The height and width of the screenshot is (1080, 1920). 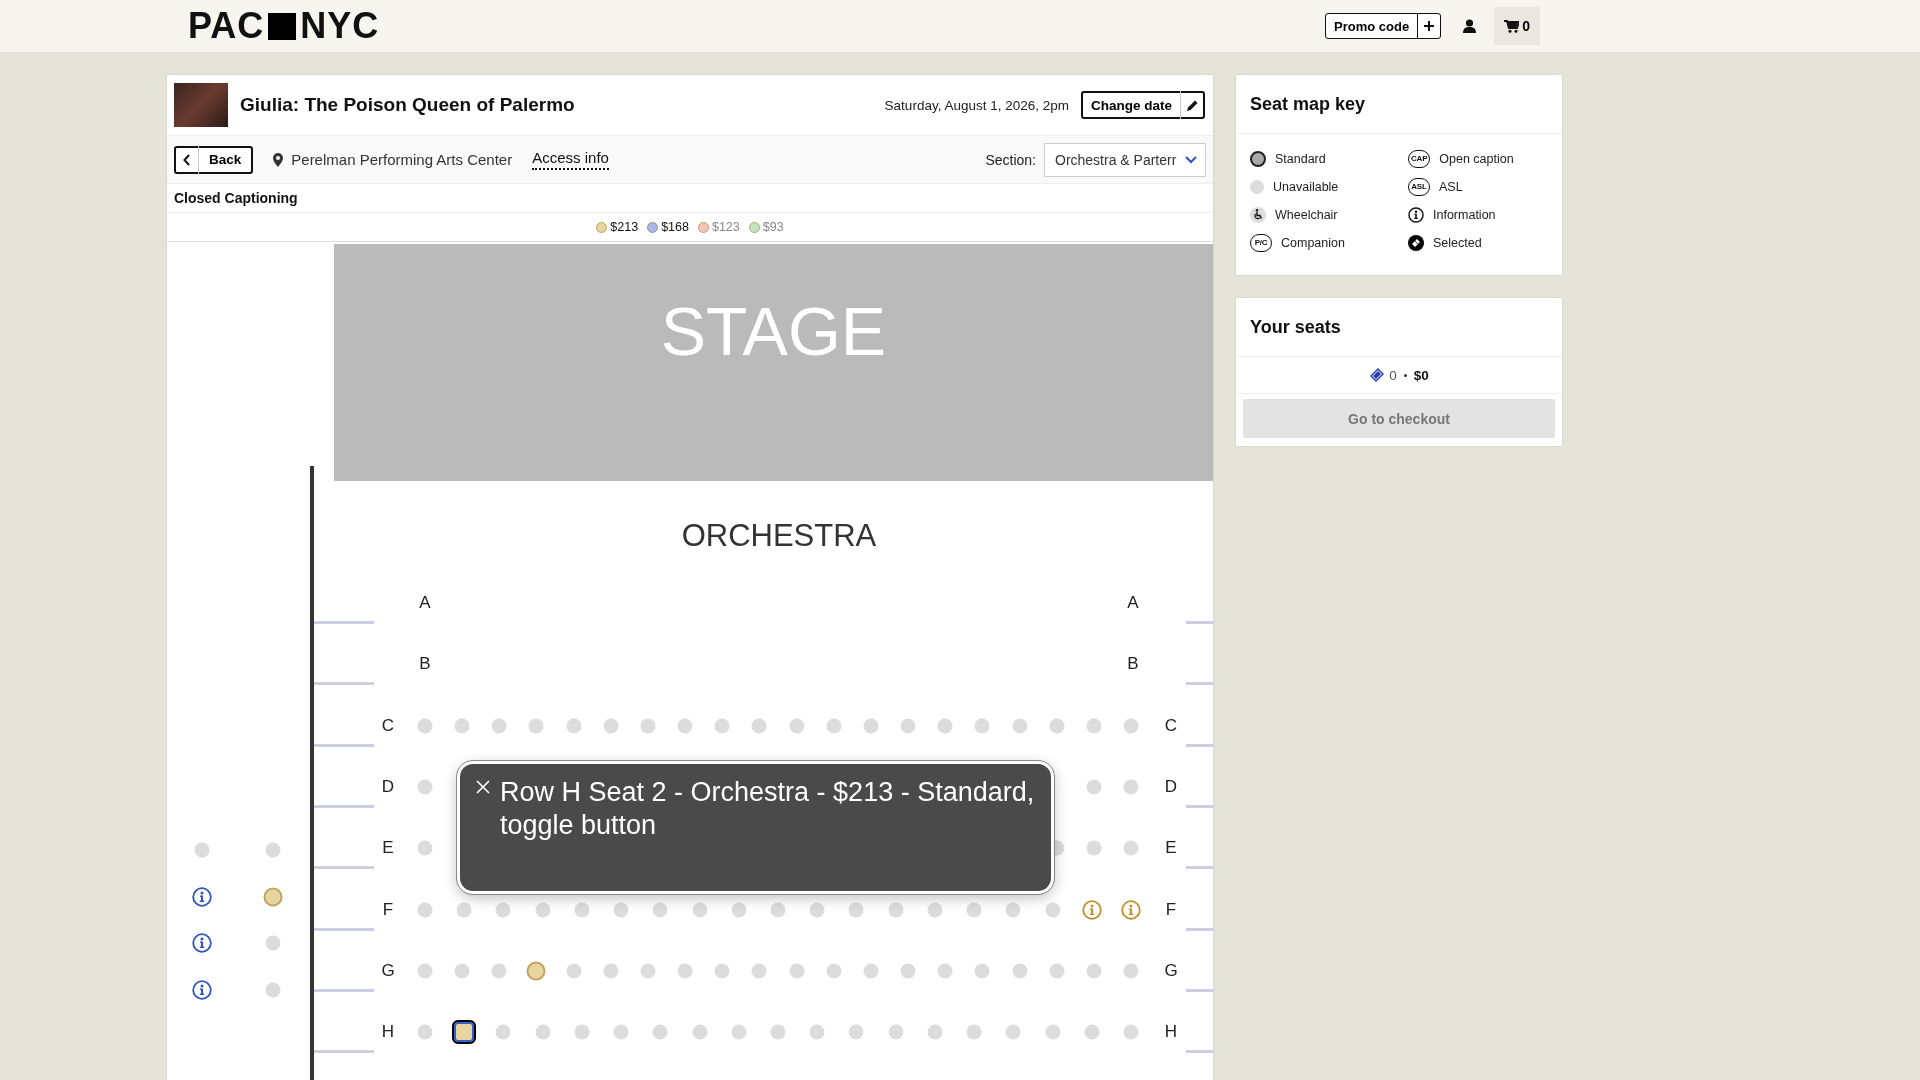 I want to click on seat-count: 0, so click(x=1393, y=375).